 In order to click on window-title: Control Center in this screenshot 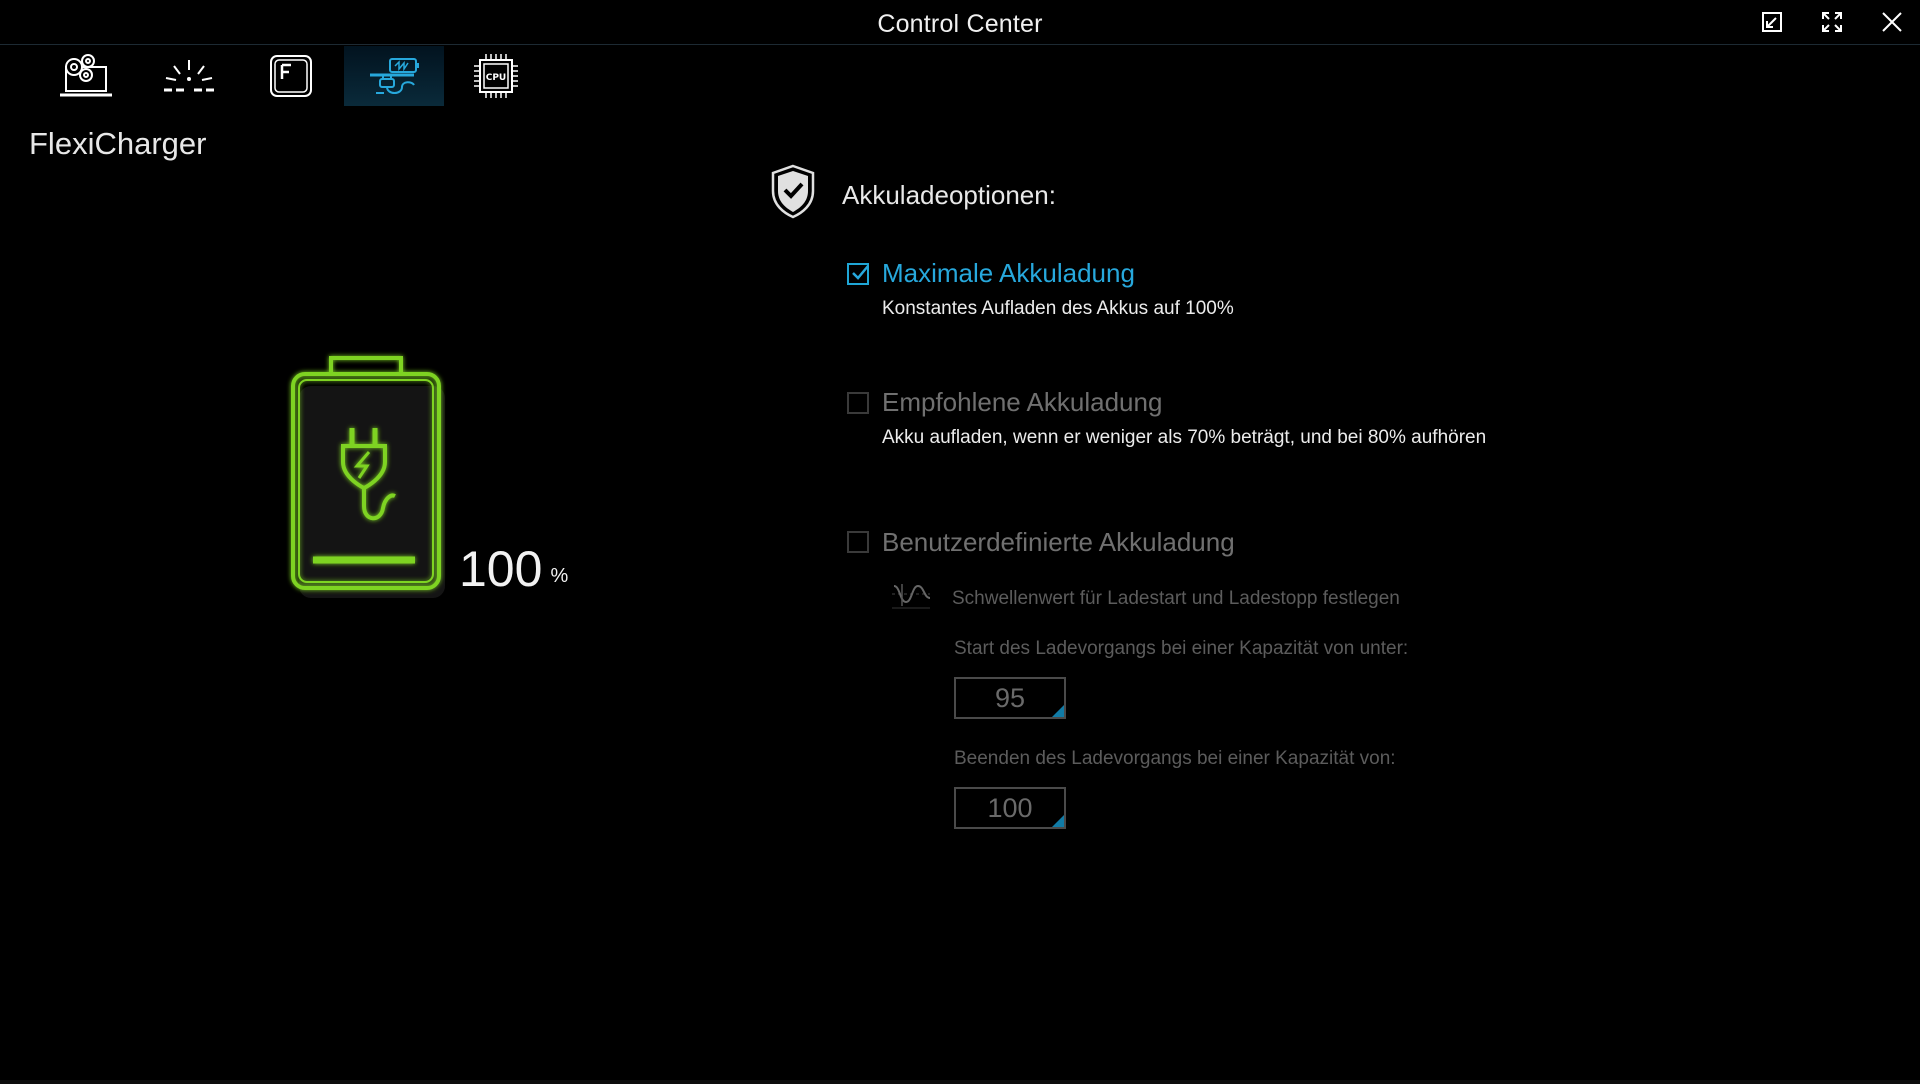, I will do `click(960, 24)`.